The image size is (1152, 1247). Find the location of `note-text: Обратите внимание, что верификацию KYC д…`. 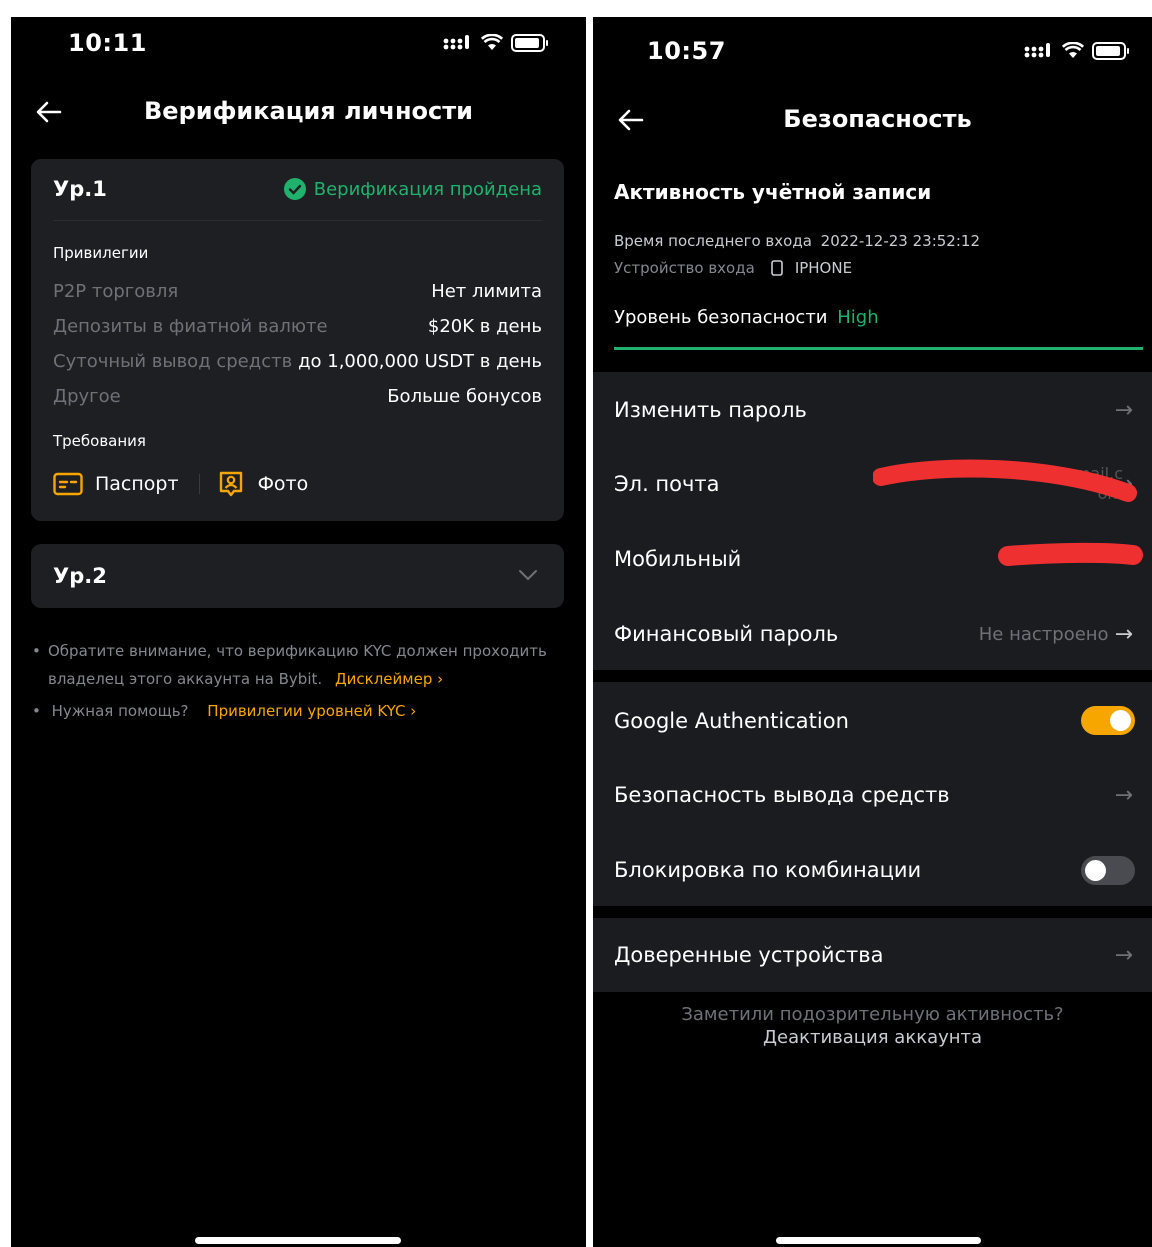

note-text: Обратите внимание, что верификацию KYC д… is located at coordinates (297, 665).